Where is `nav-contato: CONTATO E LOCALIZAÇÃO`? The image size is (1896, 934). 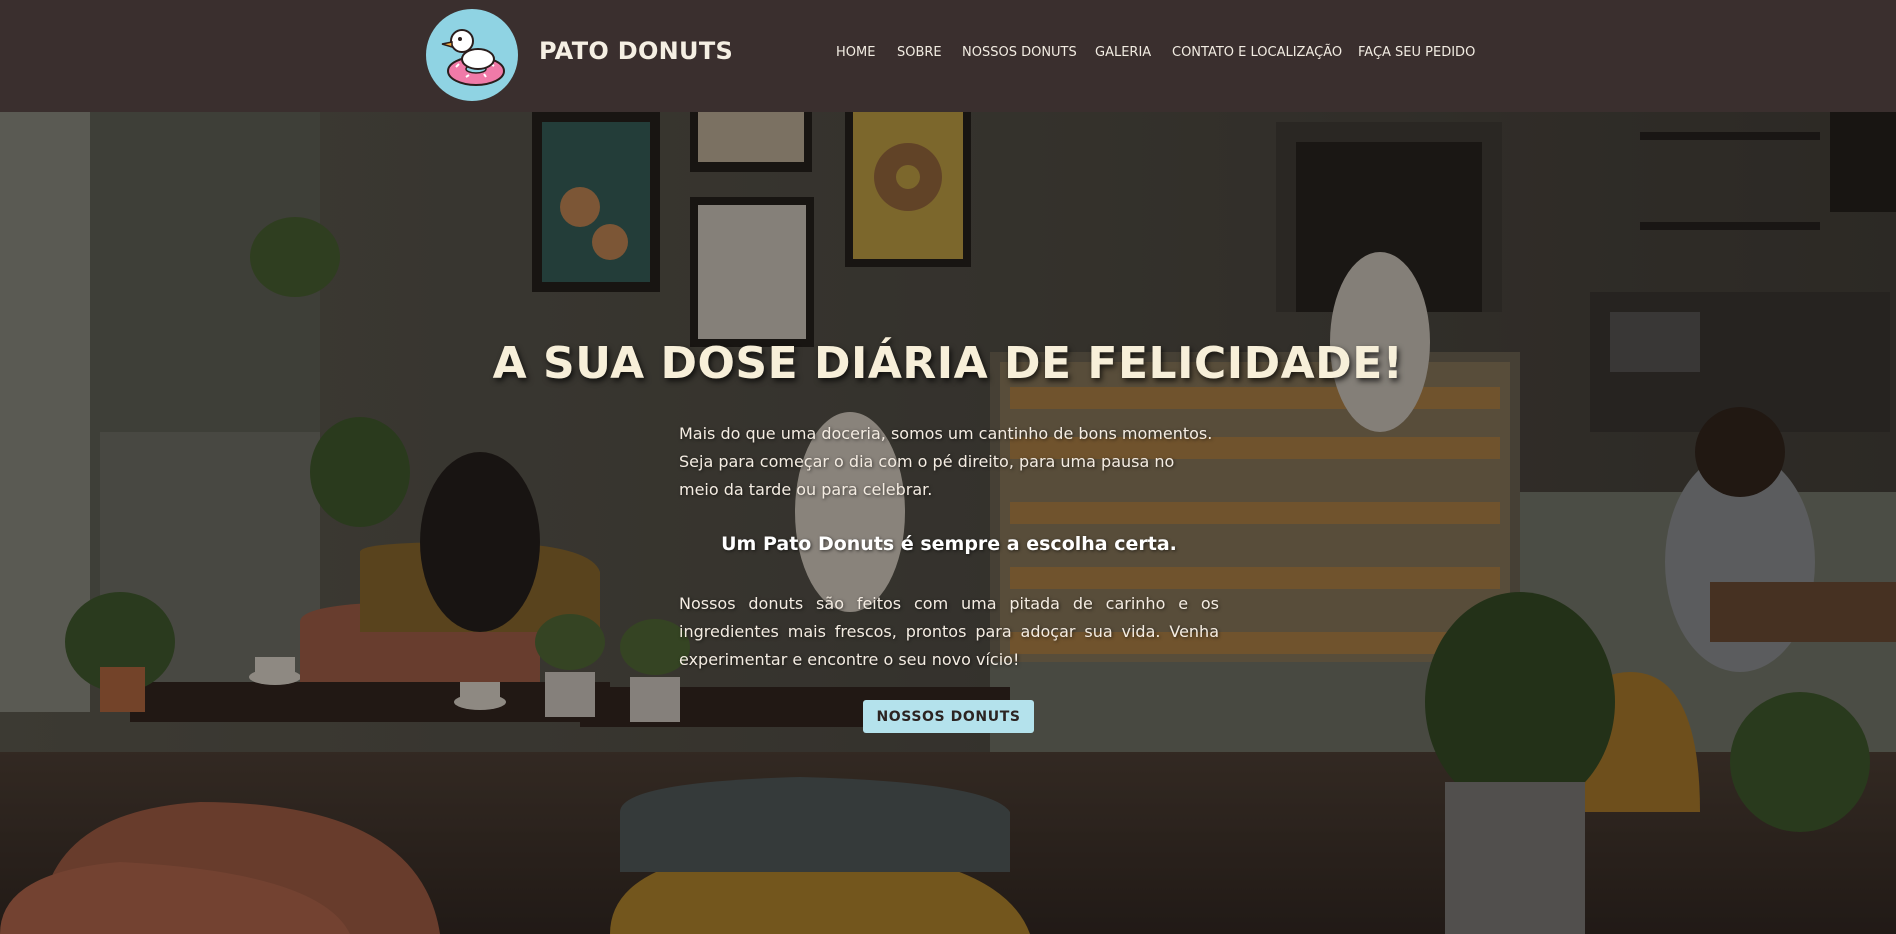 nav-contato: CONTATO E LOCALIZAÇÃO is located at coordinates (1257, 52).